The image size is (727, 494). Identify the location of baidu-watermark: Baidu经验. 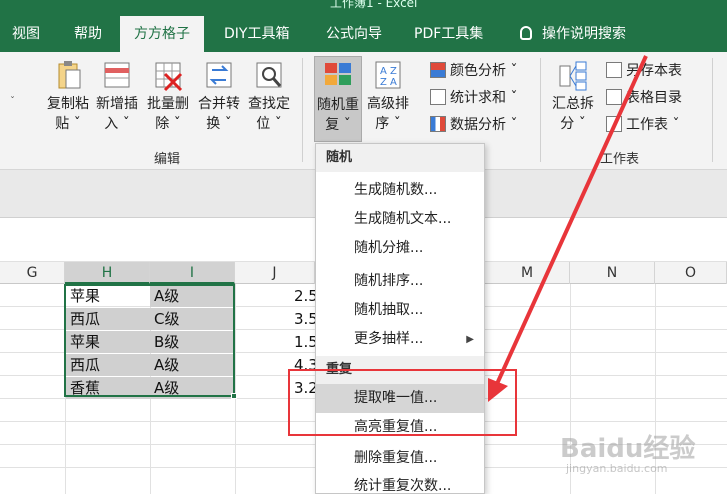
(628, 449).